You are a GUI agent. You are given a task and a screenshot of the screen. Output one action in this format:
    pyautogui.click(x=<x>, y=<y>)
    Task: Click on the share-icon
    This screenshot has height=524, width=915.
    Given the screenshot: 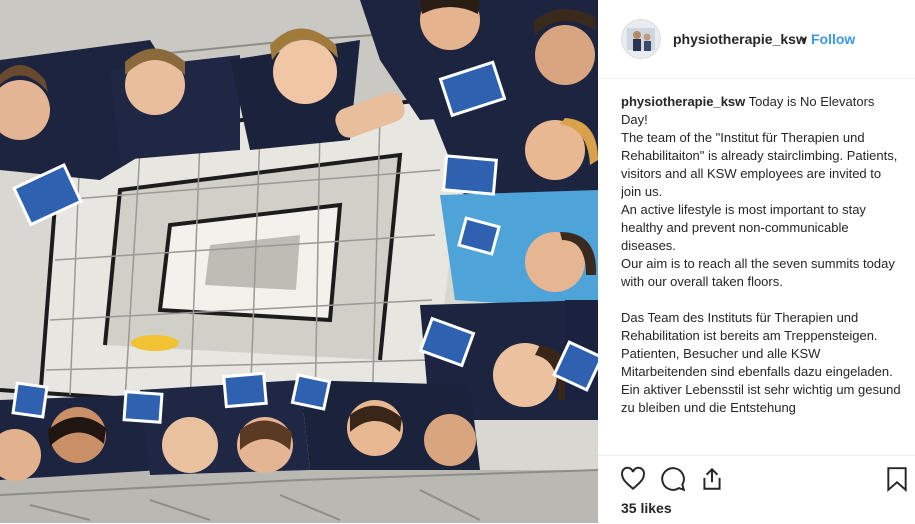 What is the action you would take?
    pyautogui.click(x=712, y=481)
    